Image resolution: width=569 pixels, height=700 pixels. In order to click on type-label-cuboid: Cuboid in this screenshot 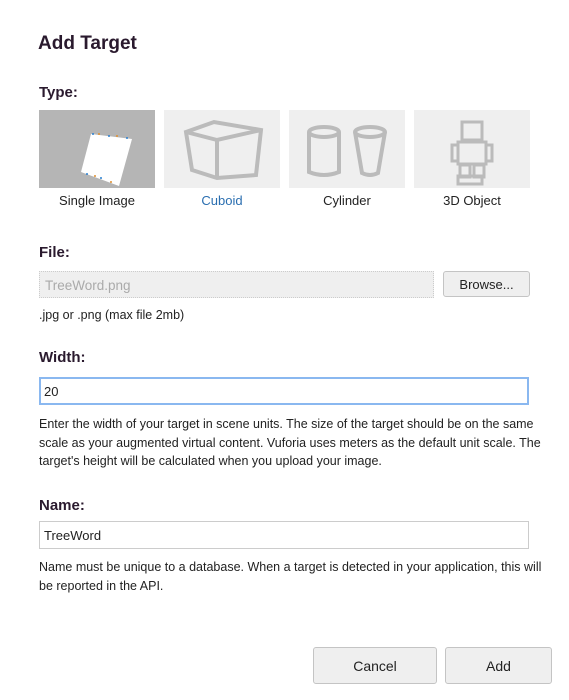, I will do `click(222, 200)`.